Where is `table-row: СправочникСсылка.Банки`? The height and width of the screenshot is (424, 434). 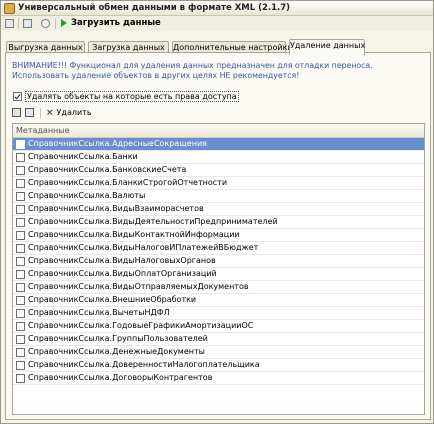 table-row: СправочникСсылка.Банки is located at coordinates (218, 157).